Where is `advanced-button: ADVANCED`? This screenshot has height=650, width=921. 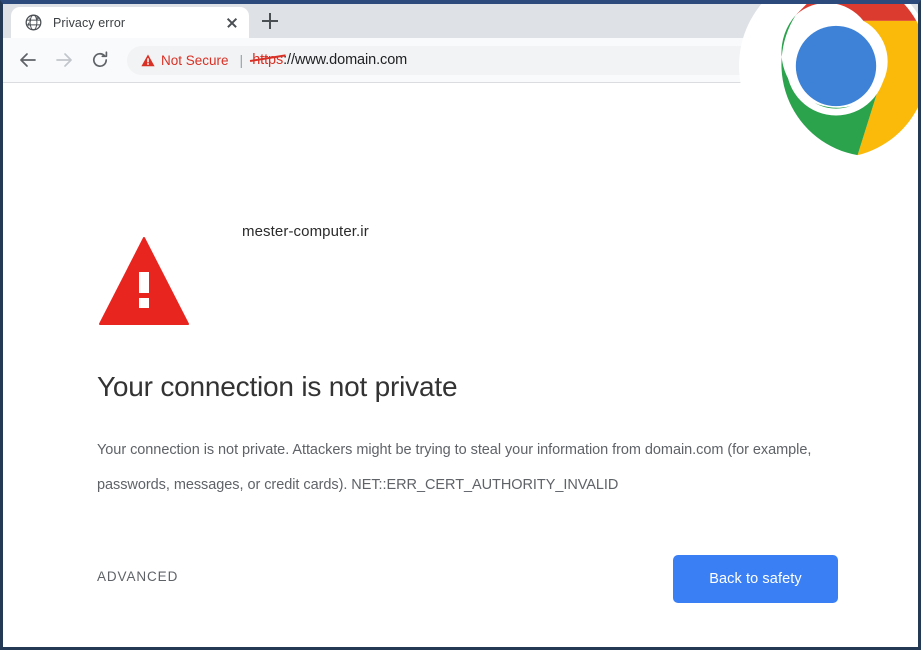
advanced-button: ADVANCED is located at coordinates (137, 576).